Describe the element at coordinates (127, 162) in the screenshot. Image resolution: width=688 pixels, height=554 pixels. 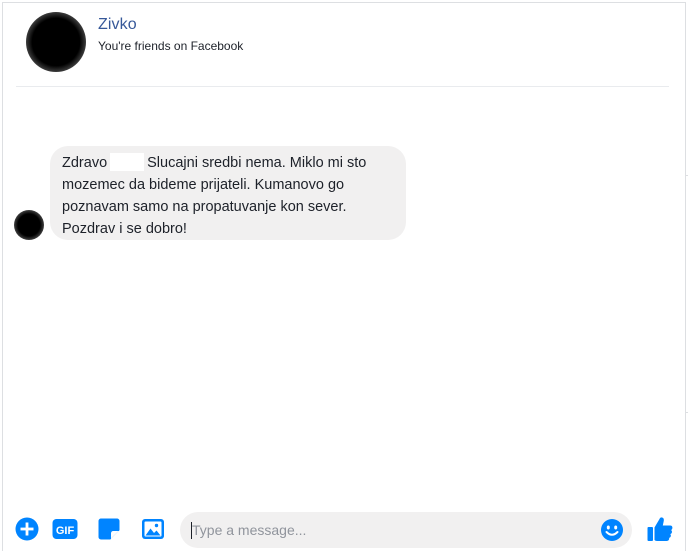
I see `redacted-text` at that location.